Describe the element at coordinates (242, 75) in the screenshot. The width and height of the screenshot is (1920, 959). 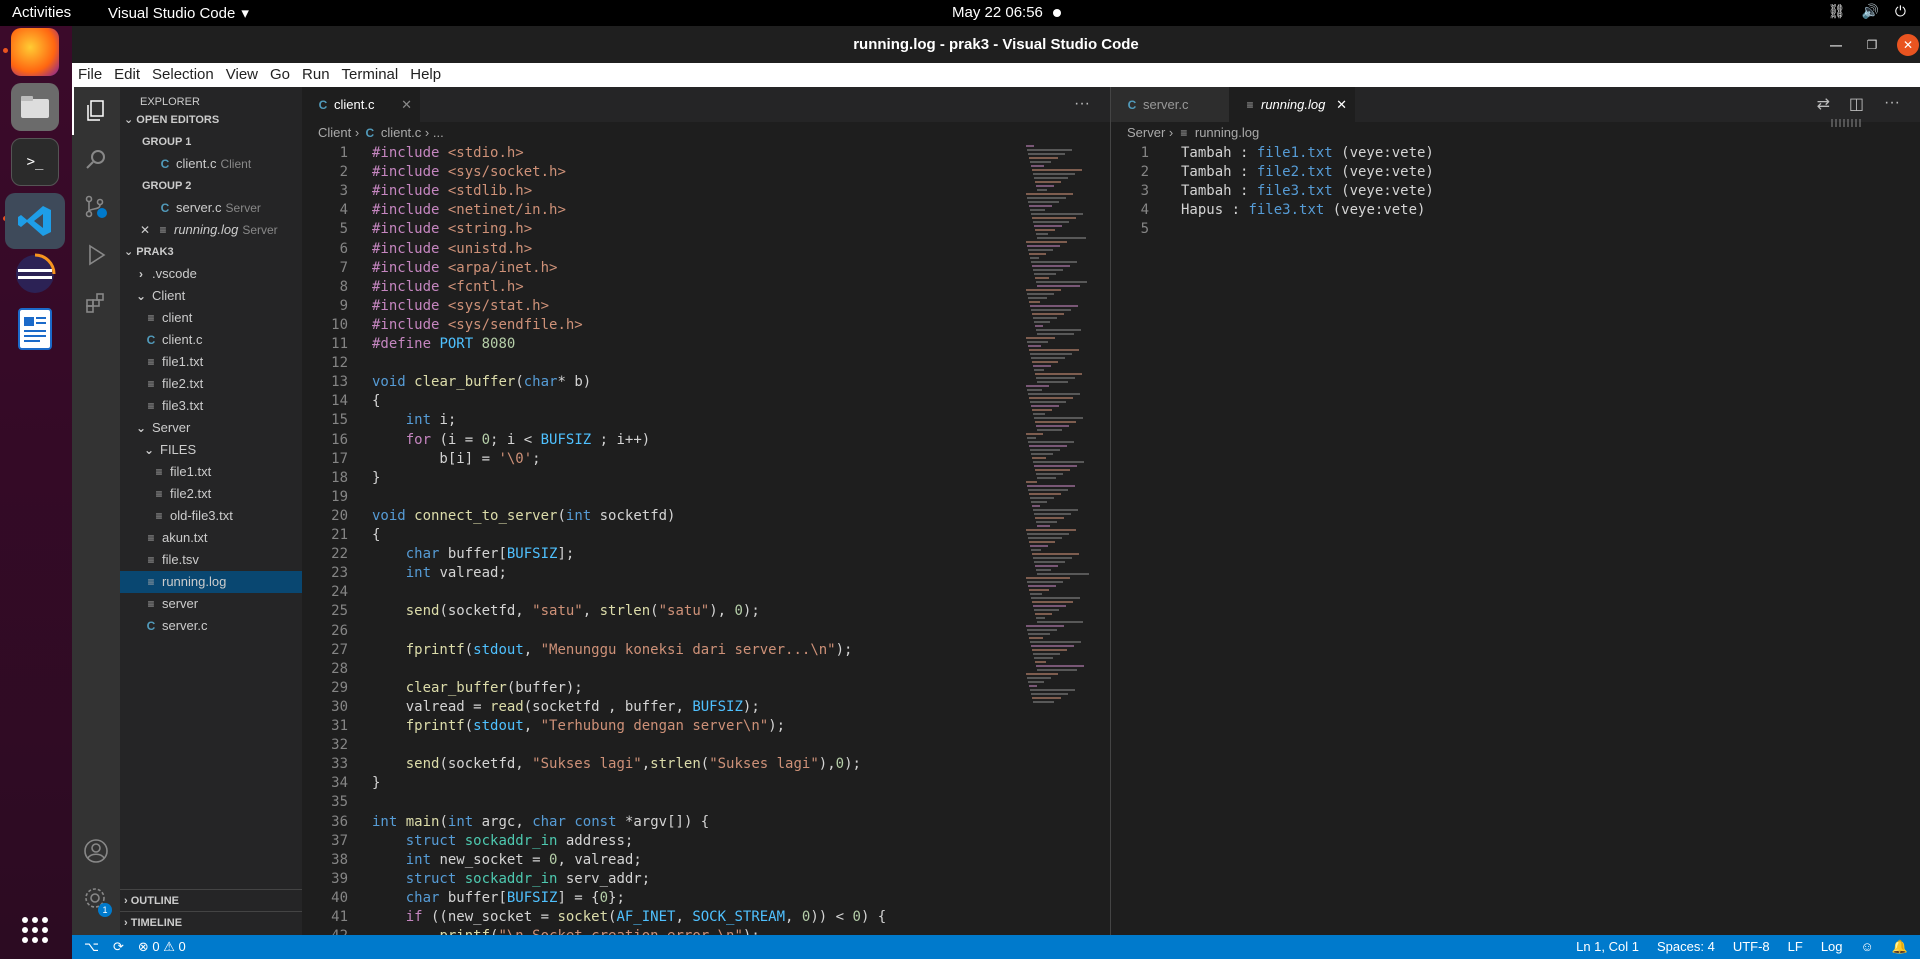
I see `menu-view: View` at that location.